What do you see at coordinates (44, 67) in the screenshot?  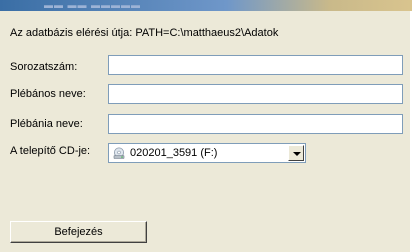 I see `serial-number-label: Sorozatszám:` at bounding box center [44, 67].